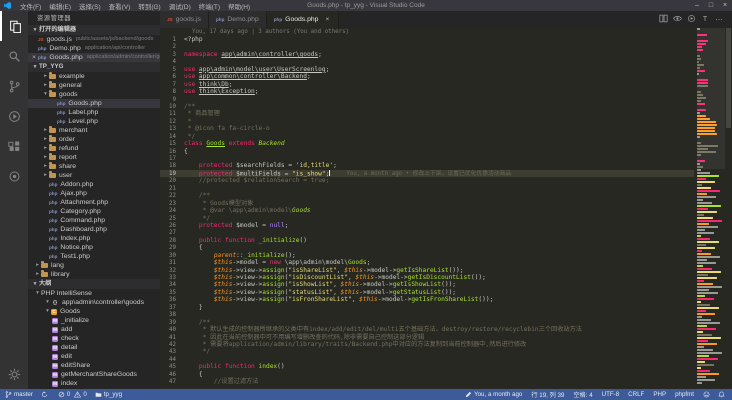  I want to click on code-line: 6 use app\common\controller\Backend;, so click(427, 76).